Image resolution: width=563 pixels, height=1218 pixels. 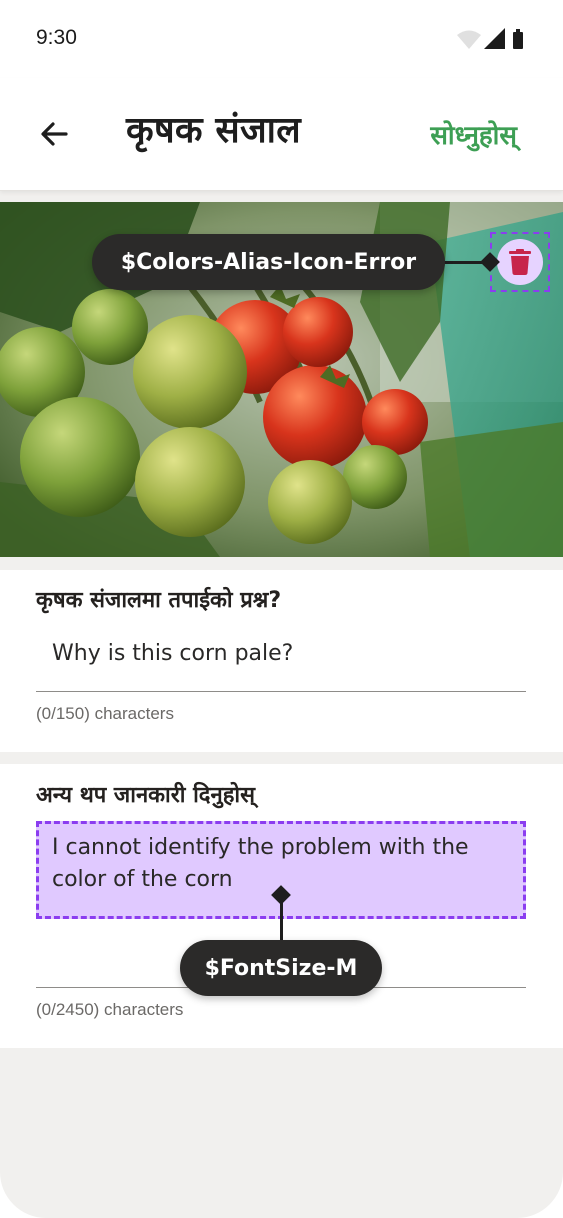 What do you see at coordinates (494, 38) in the screenshot?
I see `signal-icon` at bounding box center [494, 38].